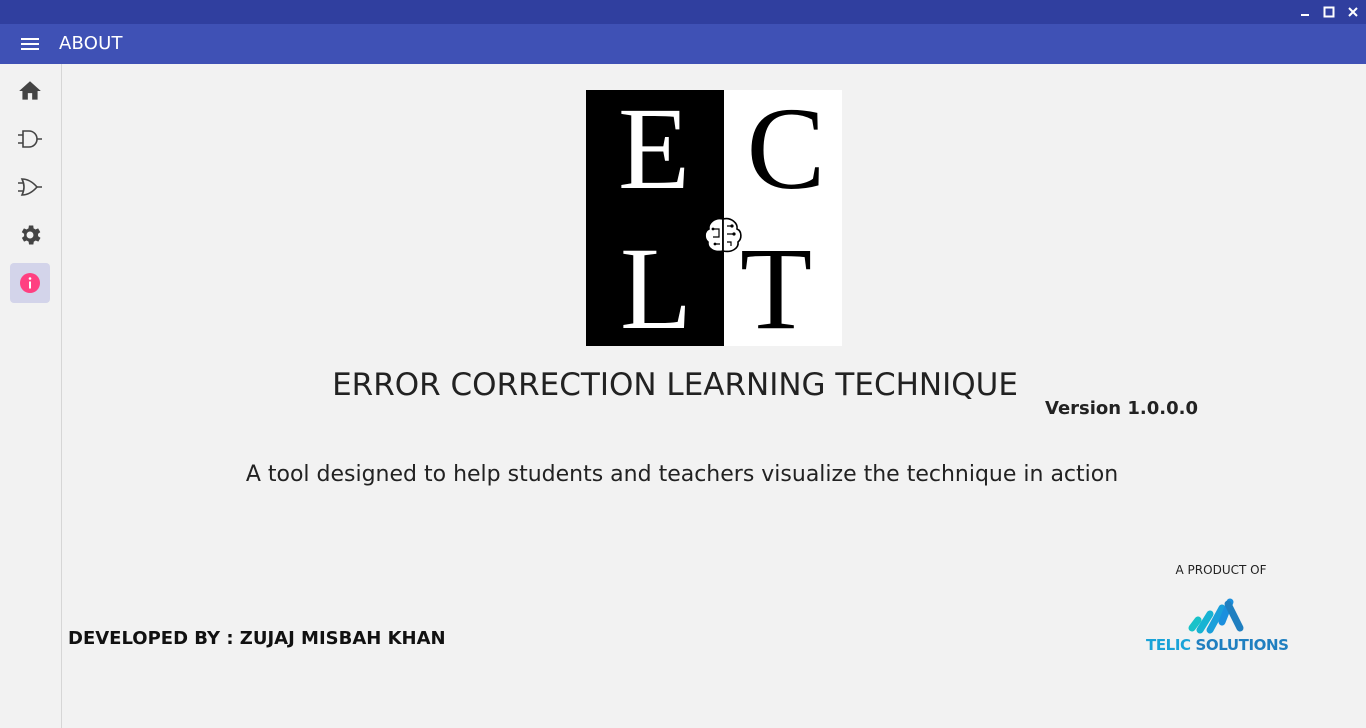 This screenshot has width=1366, height=728. What do you see at coordinates (656, 284) in the screenshot?
I see `logo-letter-l: L` at bounding box center [656, 284].